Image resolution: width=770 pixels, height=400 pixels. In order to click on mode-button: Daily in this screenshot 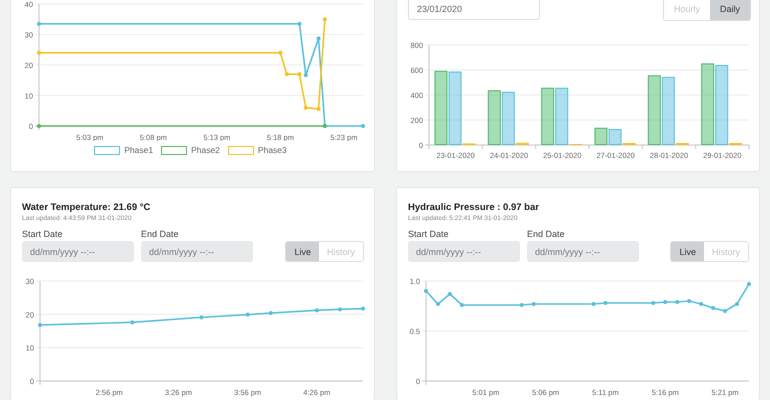, I will do `click(730, 10)`.